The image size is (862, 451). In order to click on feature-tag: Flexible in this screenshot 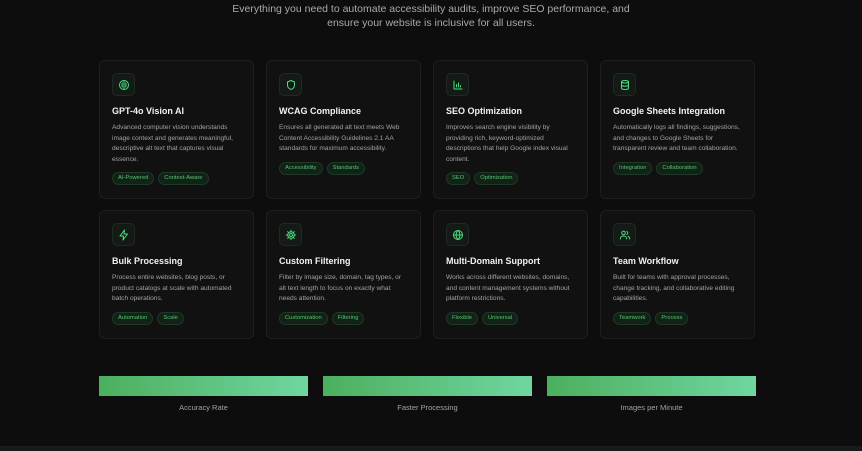, I will do `click(462, 318)`.